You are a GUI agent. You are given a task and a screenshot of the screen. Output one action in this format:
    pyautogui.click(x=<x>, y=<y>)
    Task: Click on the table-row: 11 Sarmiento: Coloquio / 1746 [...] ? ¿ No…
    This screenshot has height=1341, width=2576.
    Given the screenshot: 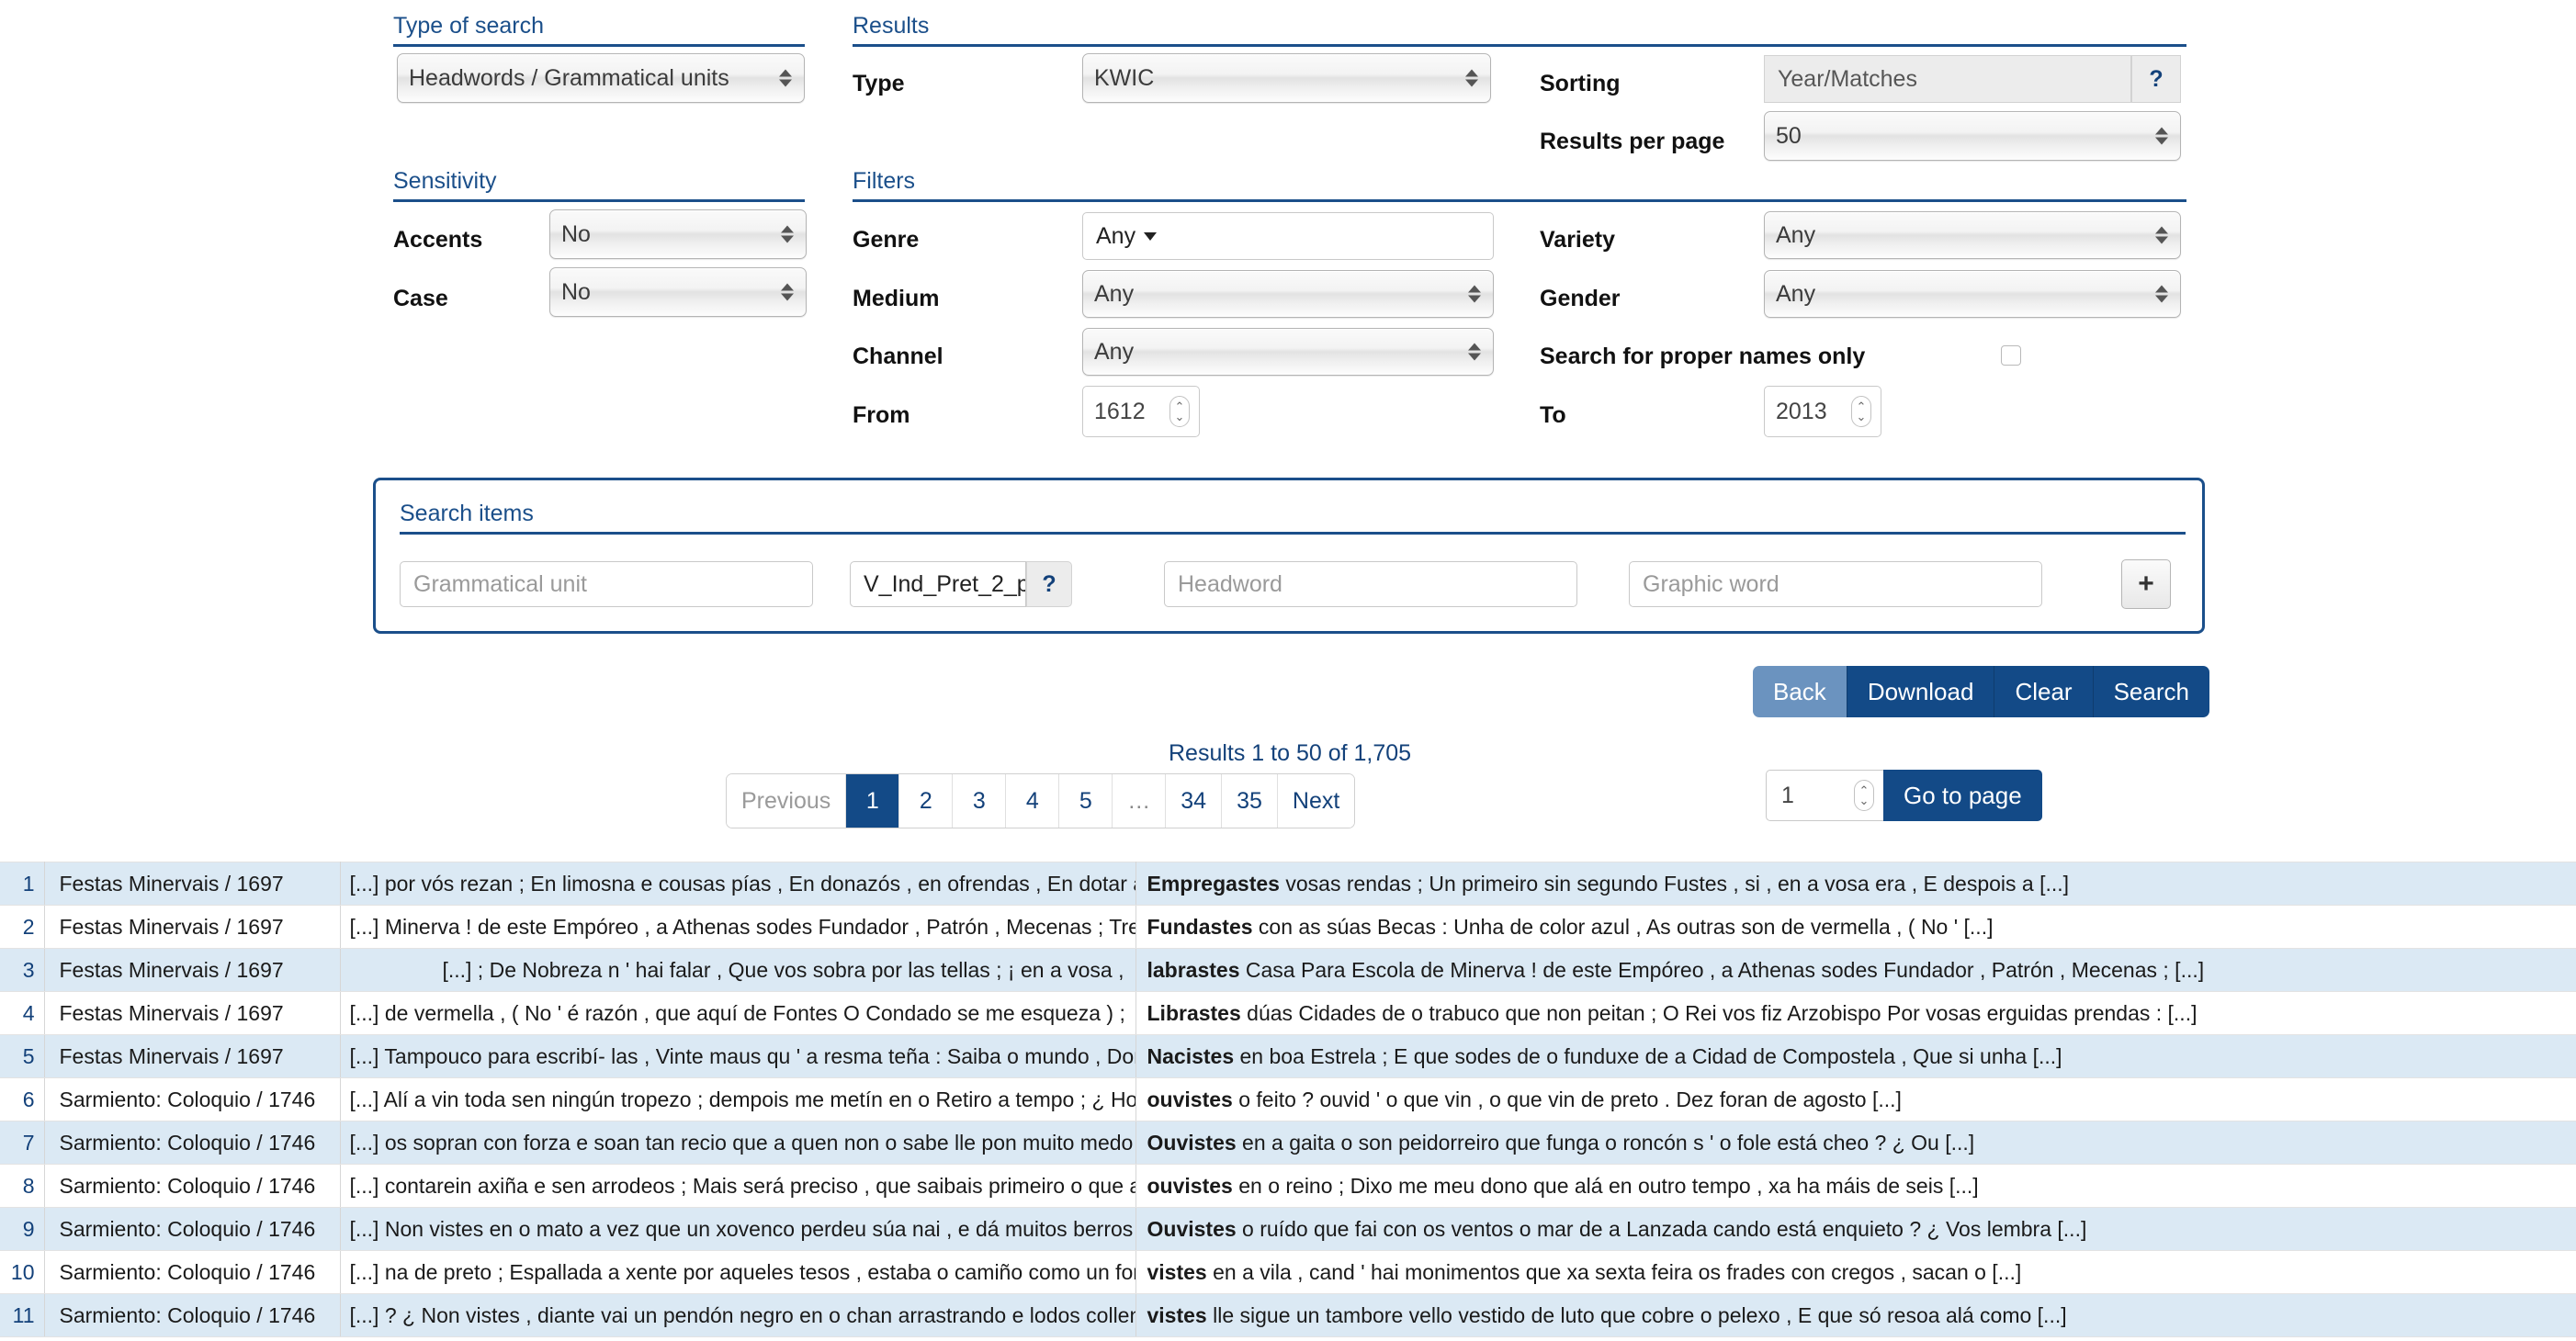 What is the action you would take?
    pyautogui.click(x=1288, y=1315)
    